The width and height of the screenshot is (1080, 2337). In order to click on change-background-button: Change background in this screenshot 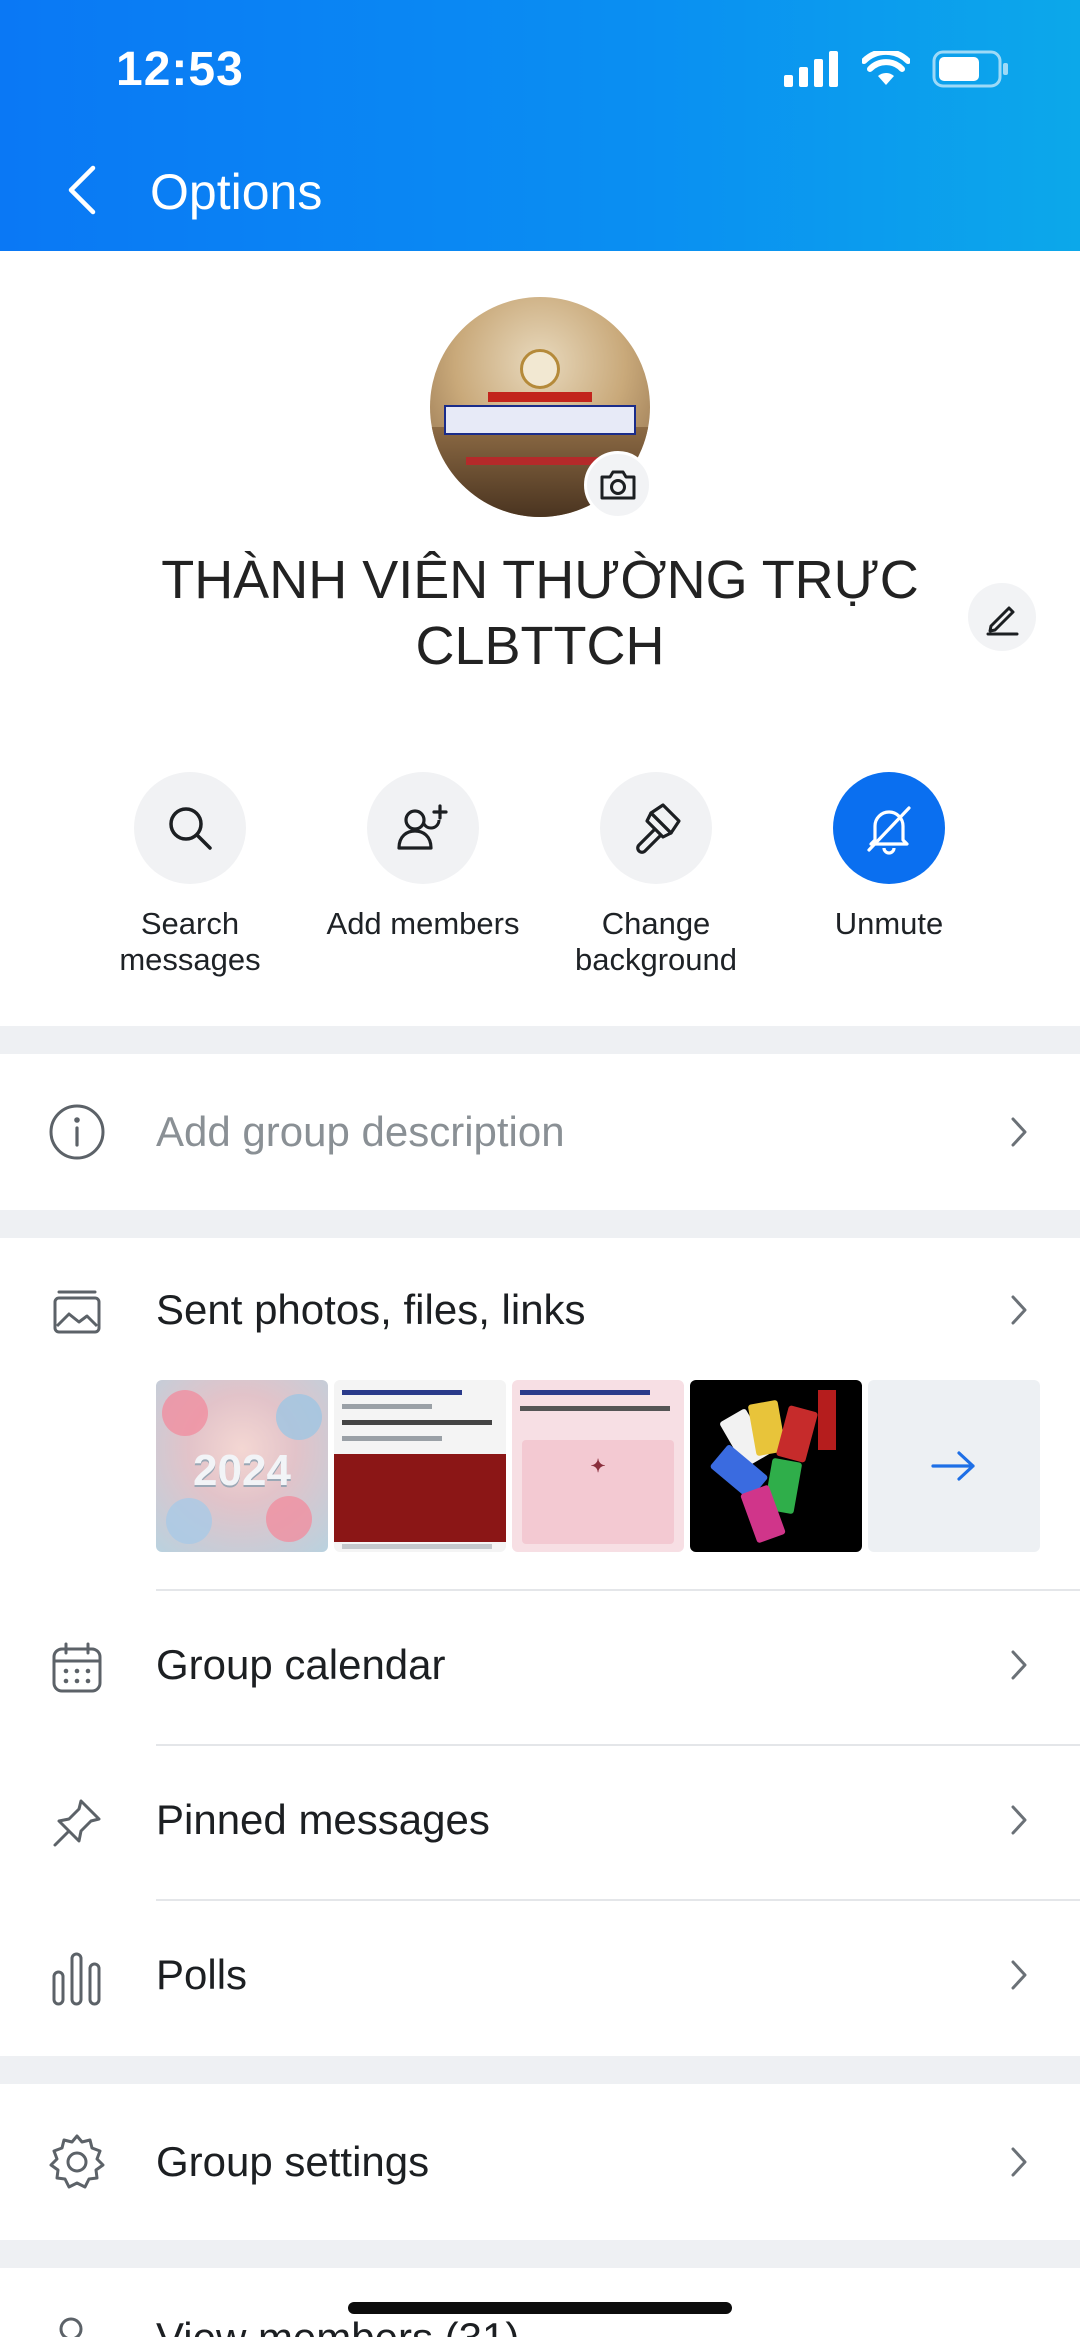, I will do `click(656, 875)`.